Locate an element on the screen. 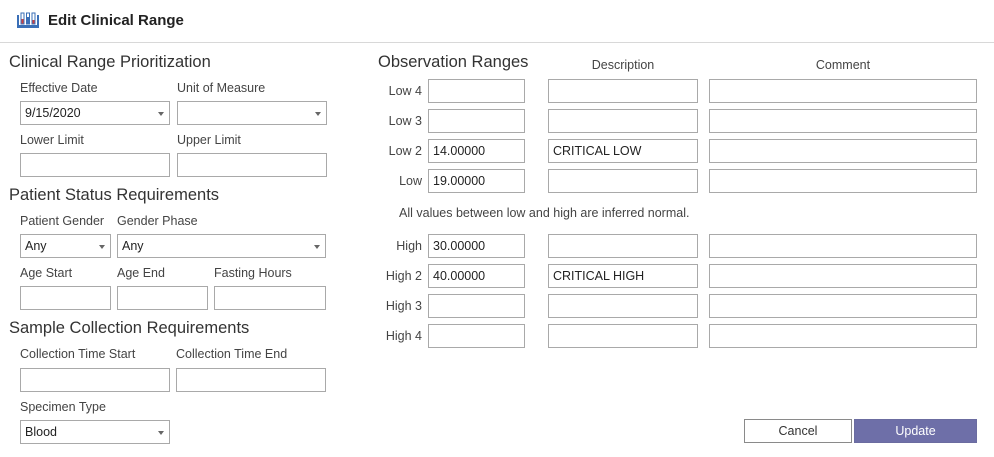 The image size is (994, 457). comment-column-header: Comment is located at coordinates (843, 65).